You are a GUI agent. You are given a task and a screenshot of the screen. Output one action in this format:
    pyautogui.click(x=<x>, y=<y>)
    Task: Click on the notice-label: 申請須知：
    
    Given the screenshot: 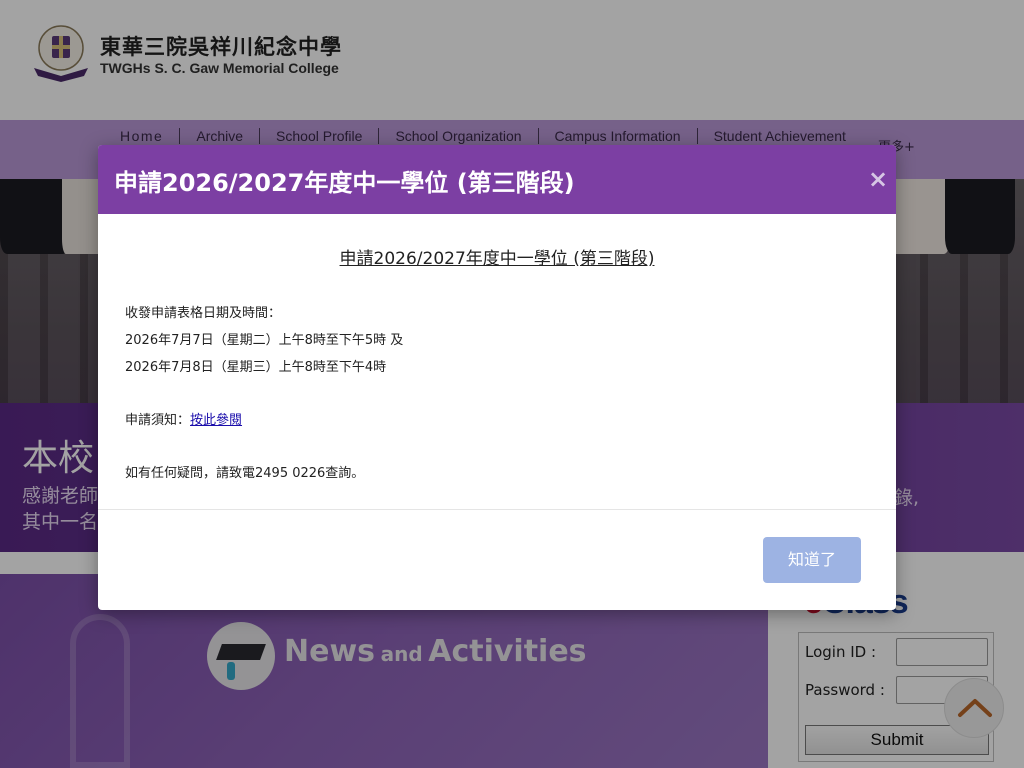 What is the action you would take?
    pyautogui.click(x=158, y=420)
    